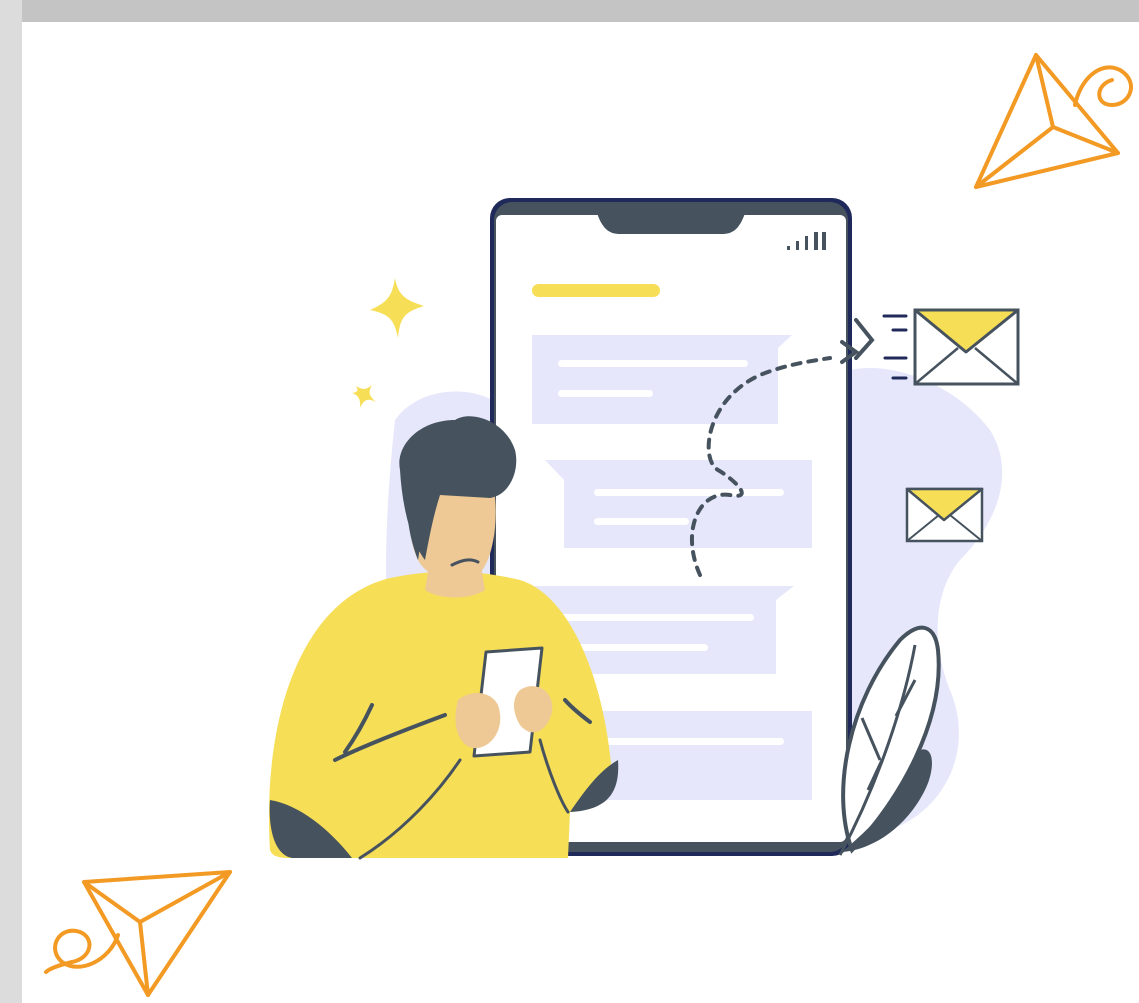  I want to click on arrow-head-icon, so click(864, 339).